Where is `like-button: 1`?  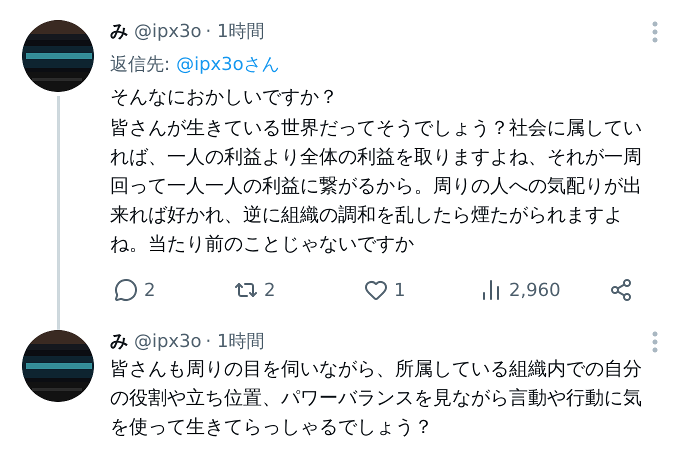
like-button: 1 is located at coordinates (421, 290).